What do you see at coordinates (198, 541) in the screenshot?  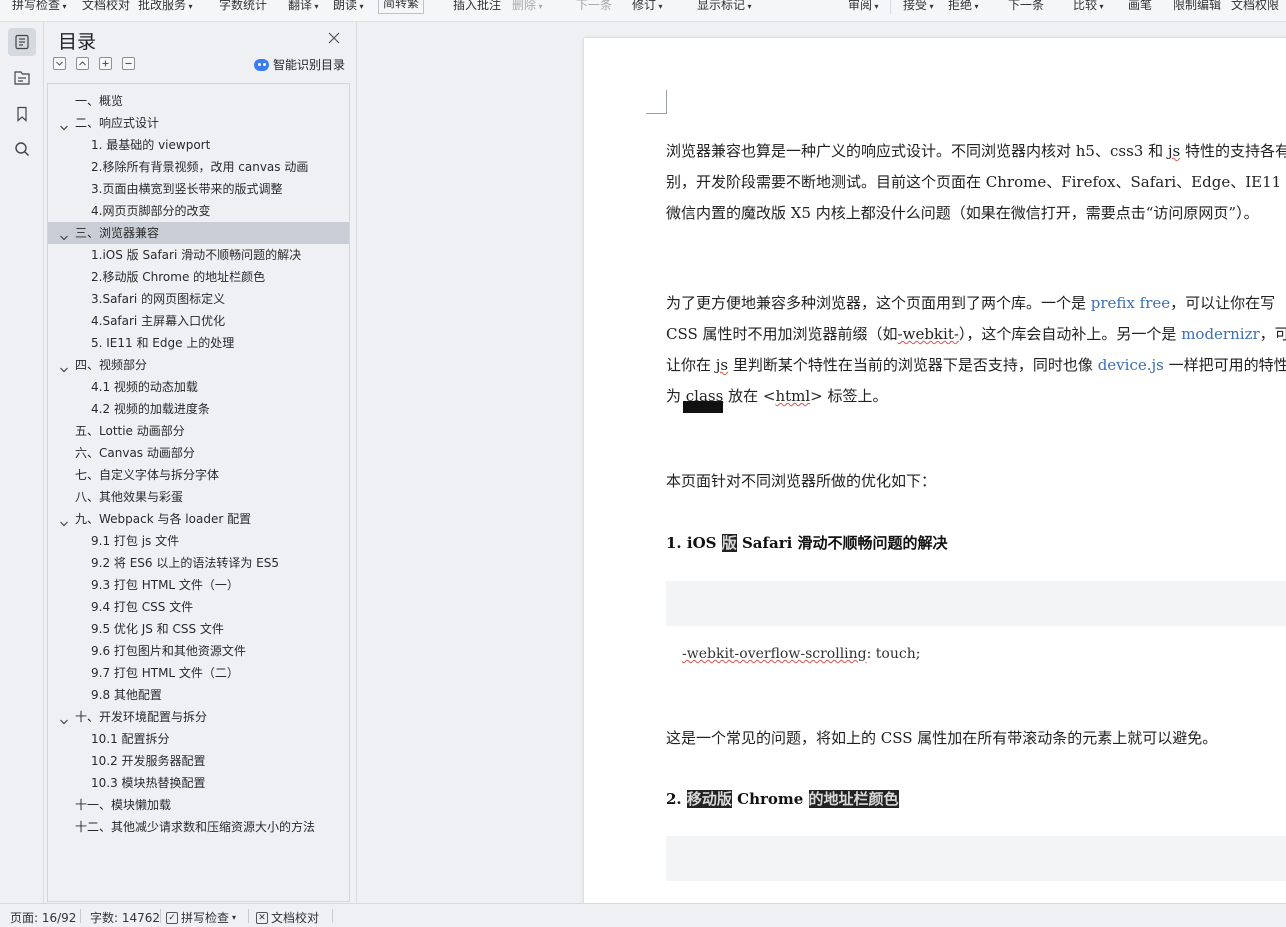 I see `toc-item: 9.1 打包 js 文件` at bounding box center [198, 541].